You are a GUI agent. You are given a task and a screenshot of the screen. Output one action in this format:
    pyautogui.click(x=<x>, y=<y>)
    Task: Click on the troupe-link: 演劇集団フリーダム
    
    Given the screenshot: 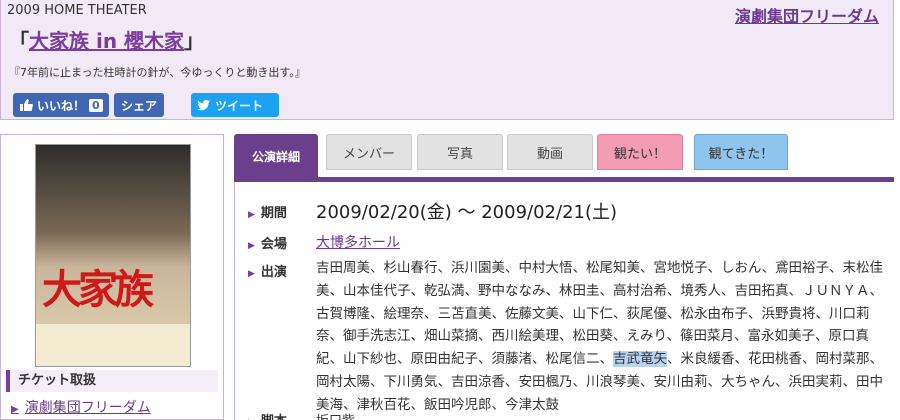 What is the action you would take?
    pyautogui.click(x=807, y=15)
    